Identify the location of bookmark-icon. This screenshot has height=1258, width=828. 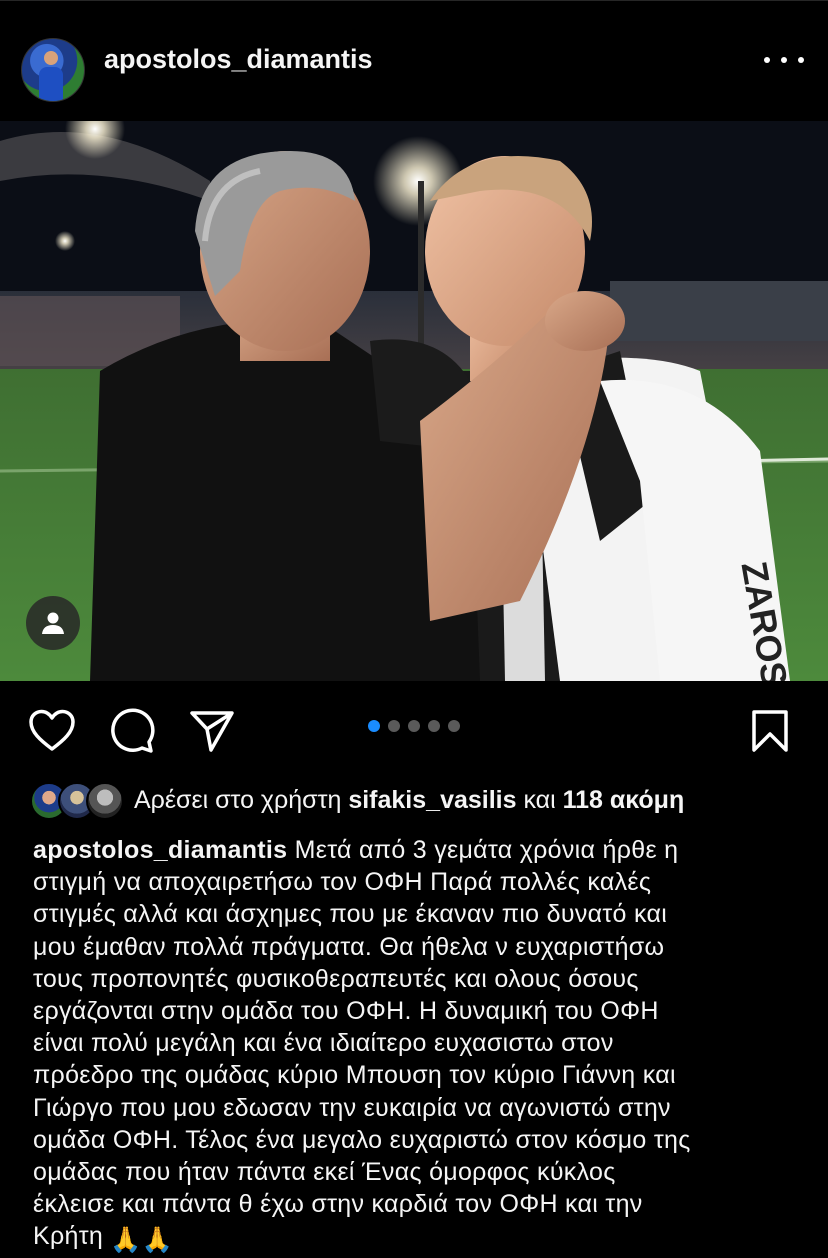
(770, 731).